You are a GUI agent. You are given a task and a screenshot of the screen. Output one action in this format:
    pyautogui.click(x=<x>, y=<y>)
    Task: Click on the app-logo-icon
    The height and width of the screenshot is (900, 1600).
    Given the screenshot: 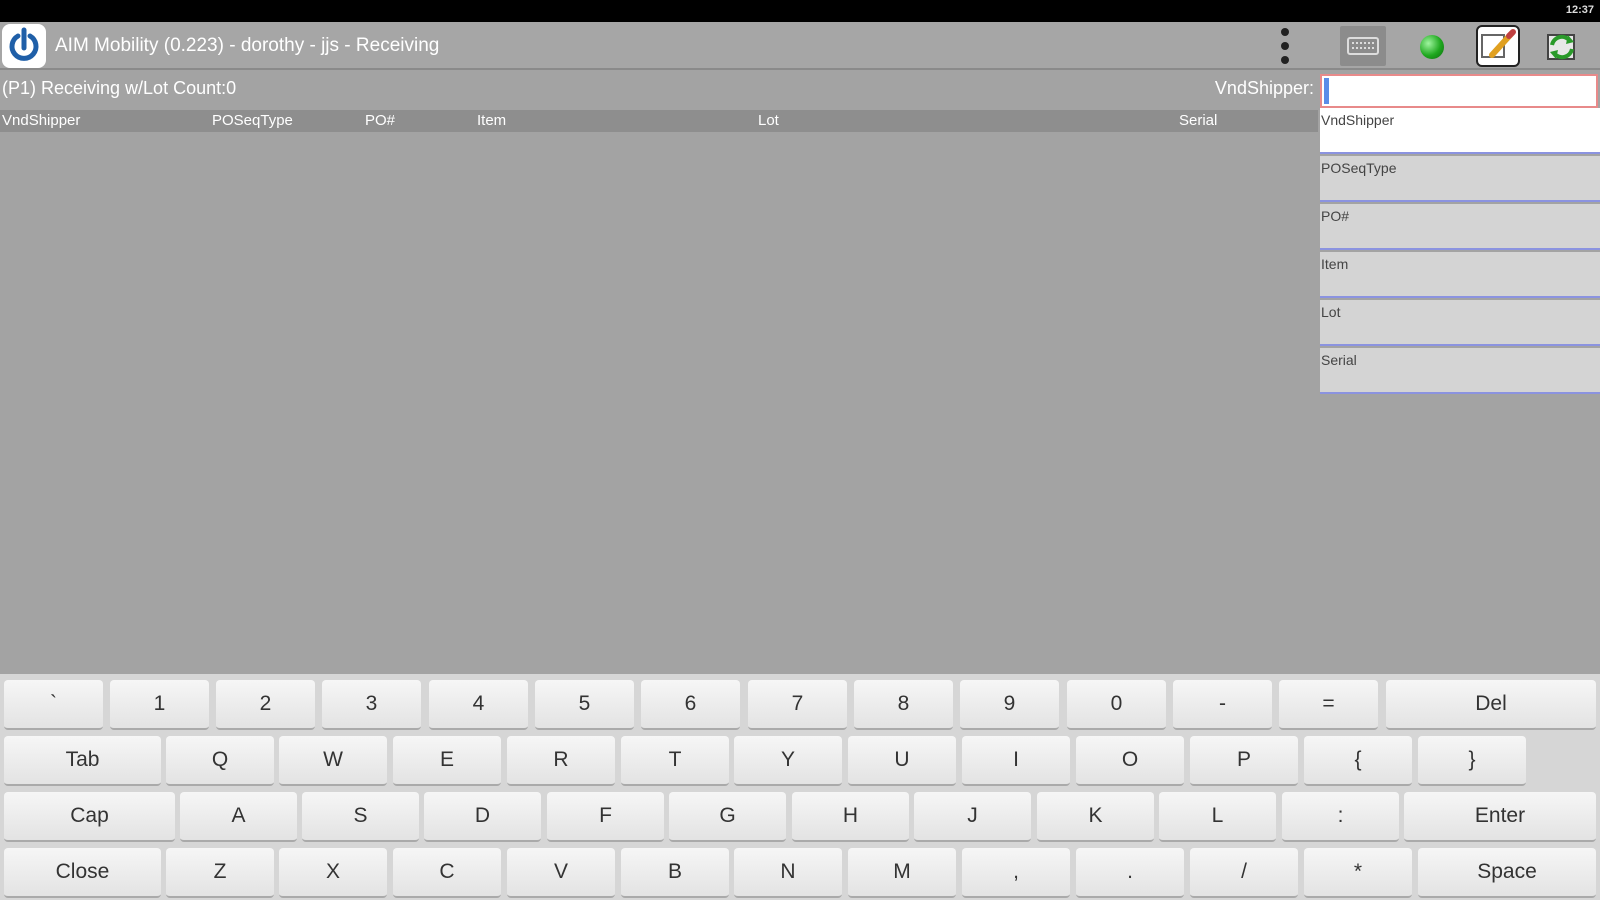 What is the action you would take?
    pyautogui.click(x=24, y=46)
    